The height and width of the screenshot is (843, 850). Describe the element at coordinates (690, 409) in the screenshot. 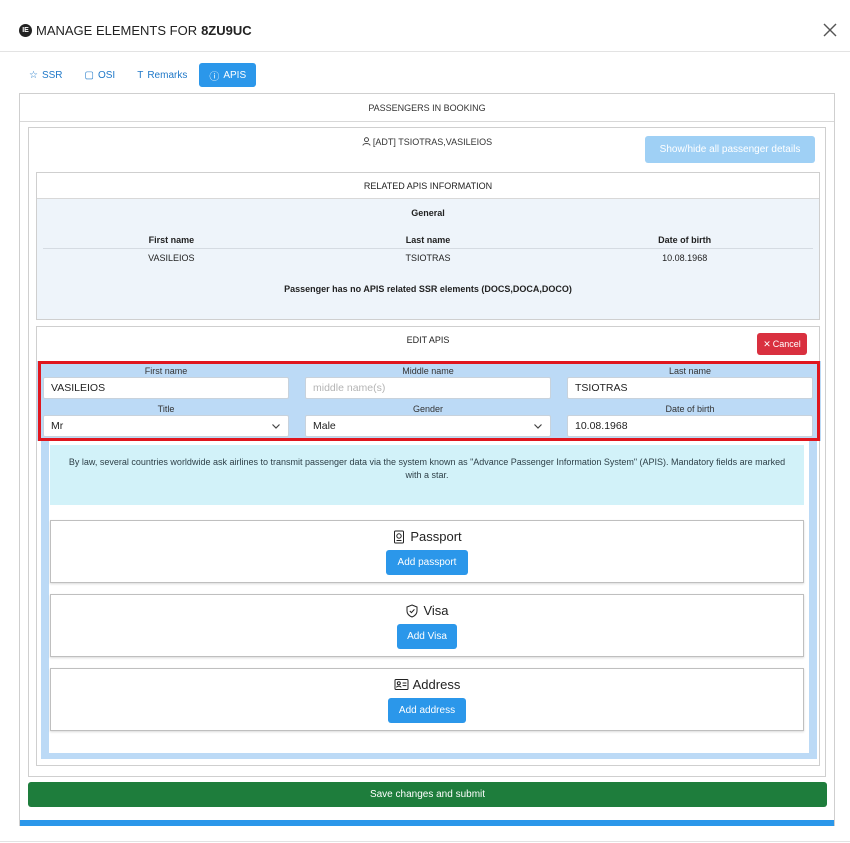

I see `dob-label: Date of birth` at that location.